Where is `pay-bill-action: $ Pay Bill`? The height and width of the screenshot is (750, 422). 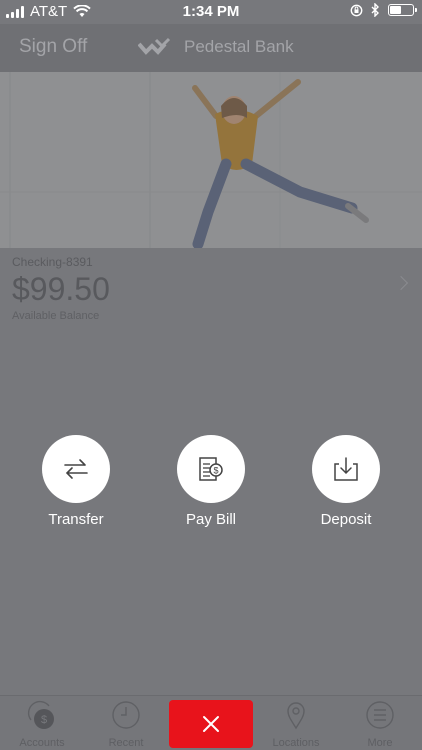 pay-bill-action: $ Pay Bill is located at coordinates (211, 481).